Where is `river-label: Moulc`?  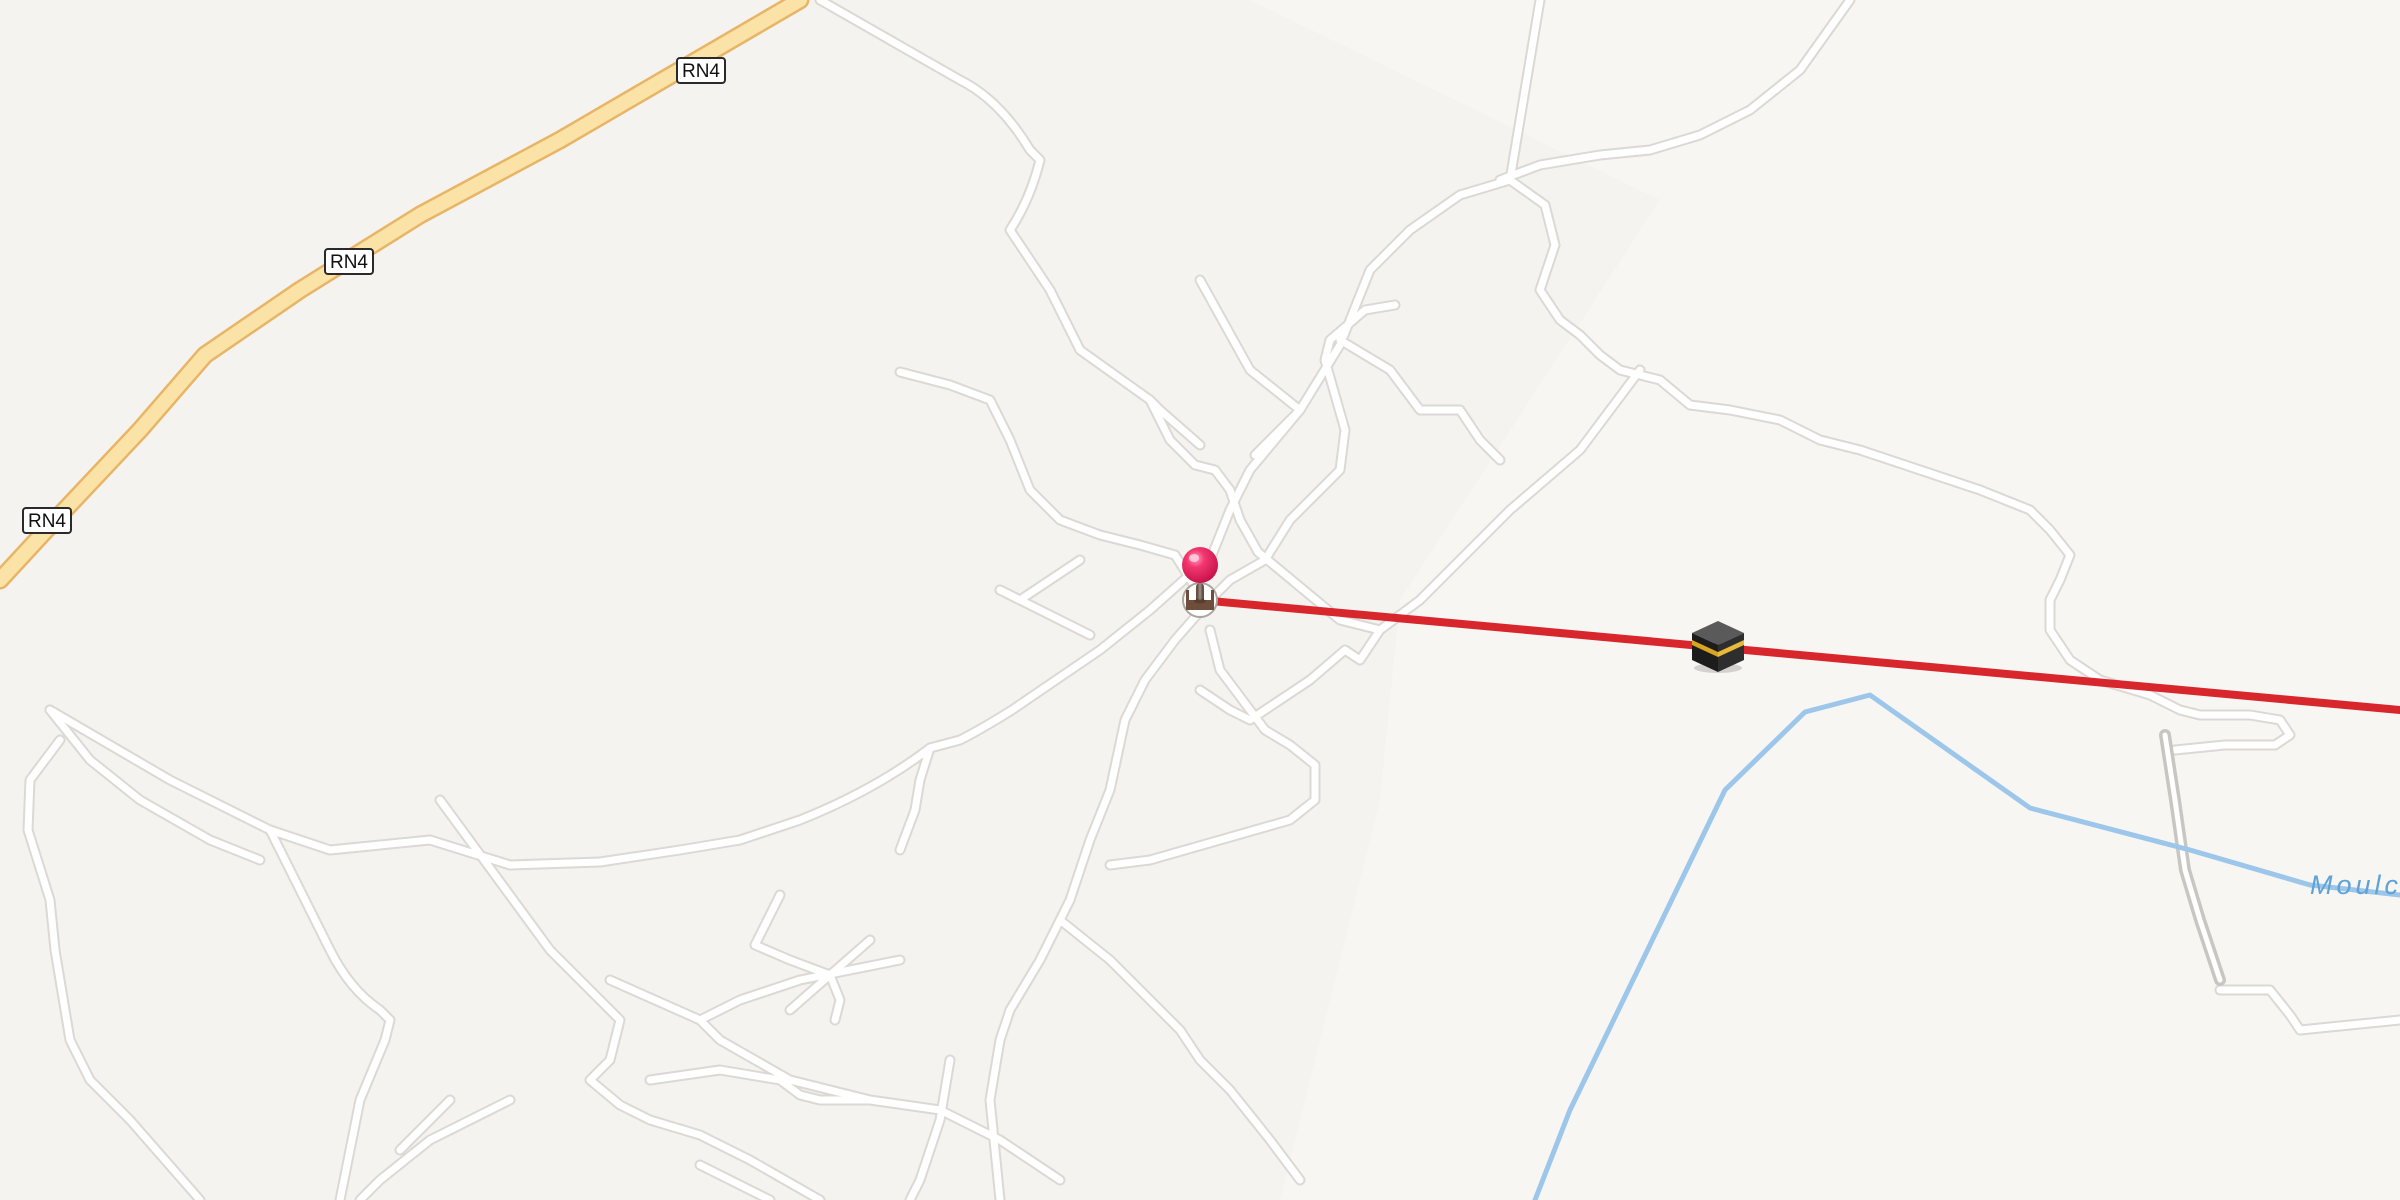 river-label: Moulc is located at coordinates (2355, 885).